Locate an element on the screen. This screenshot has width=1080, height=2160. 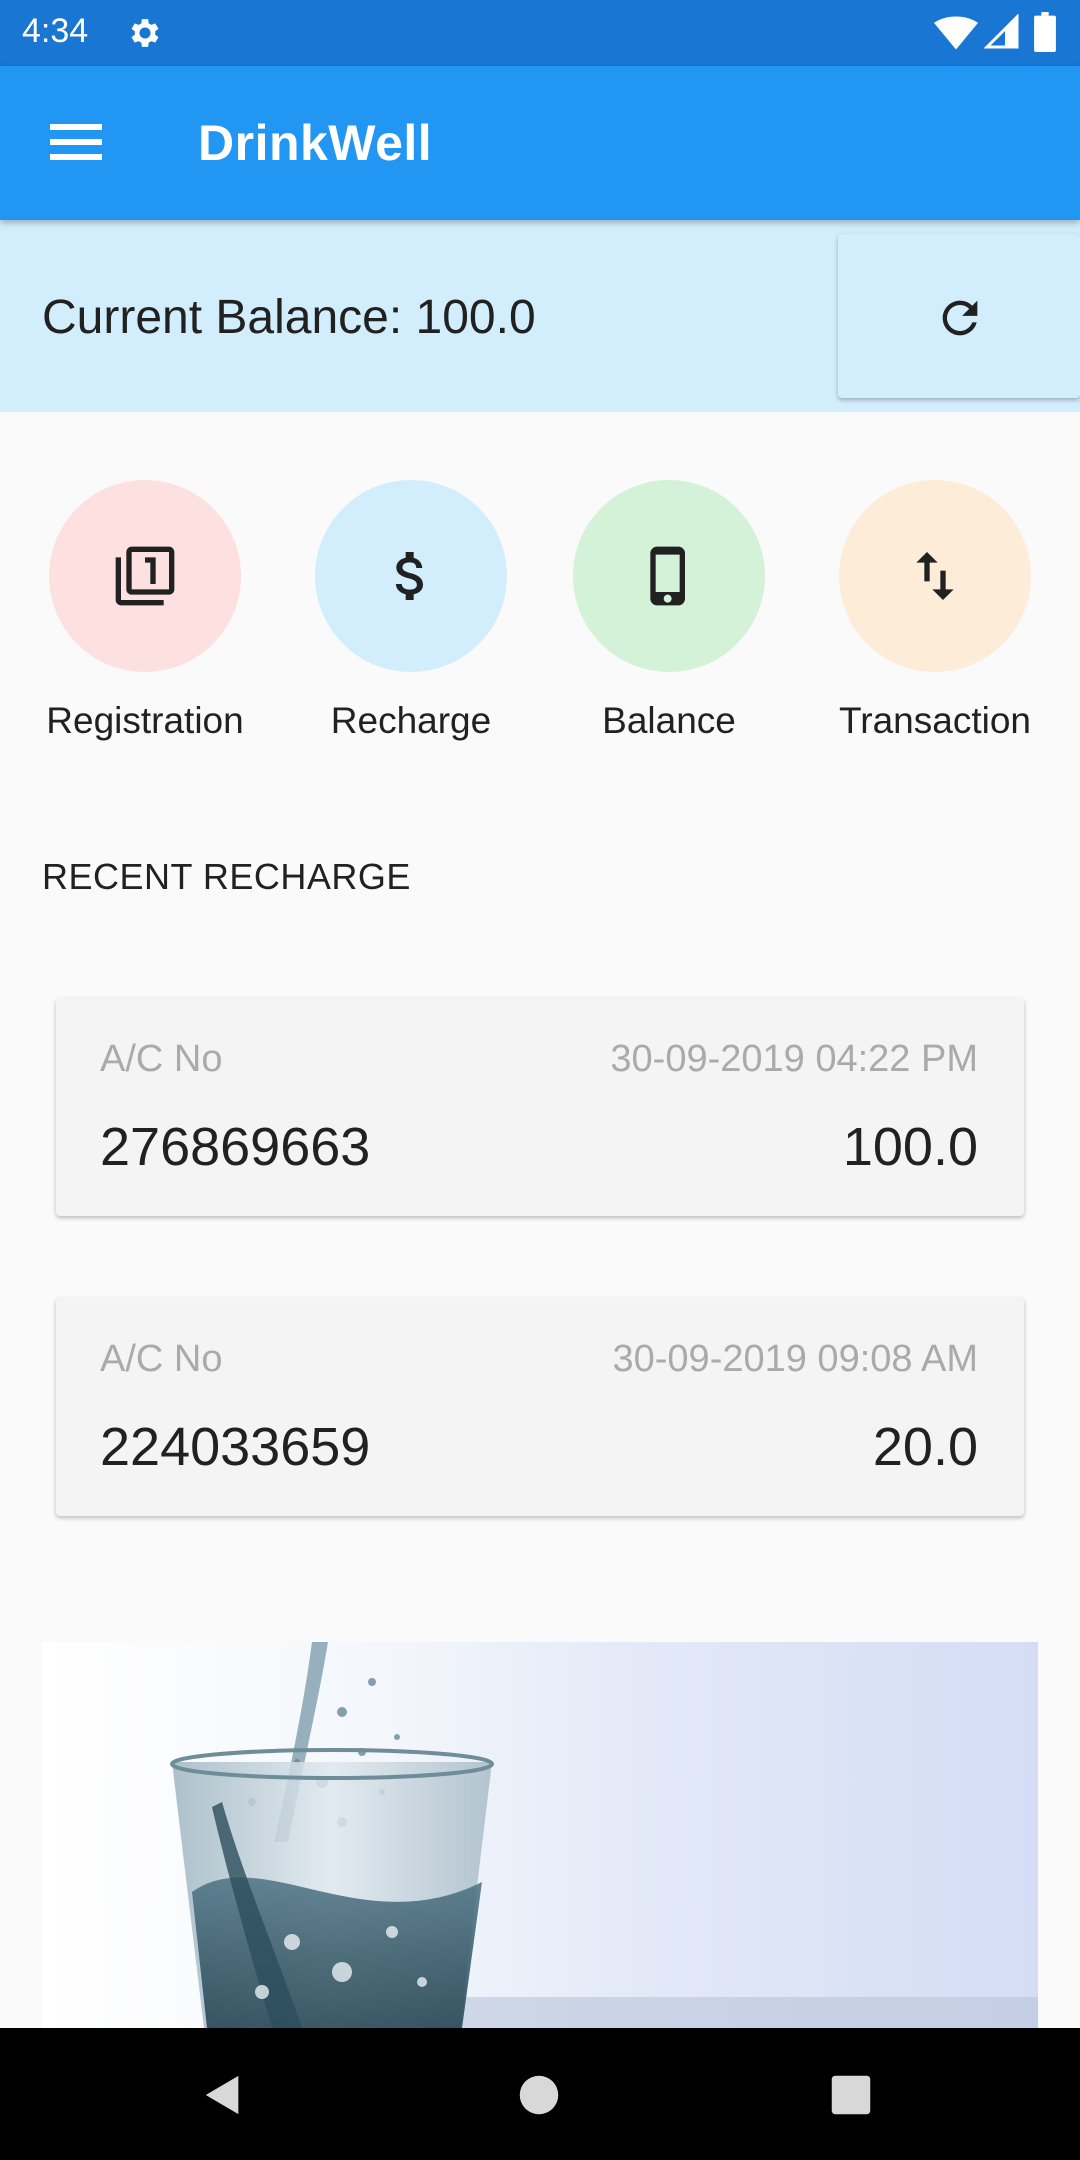
transaction-circle is located at coordinates (935, 576).